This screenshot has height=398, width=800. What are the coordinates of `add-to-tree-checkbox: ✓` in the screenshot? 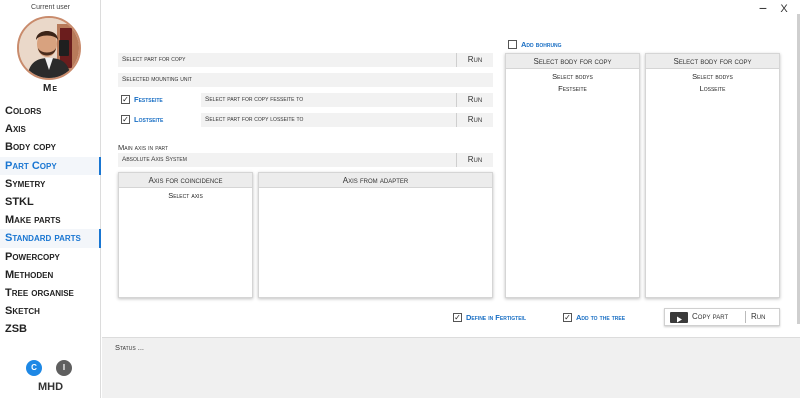 It's located at (567, 317).